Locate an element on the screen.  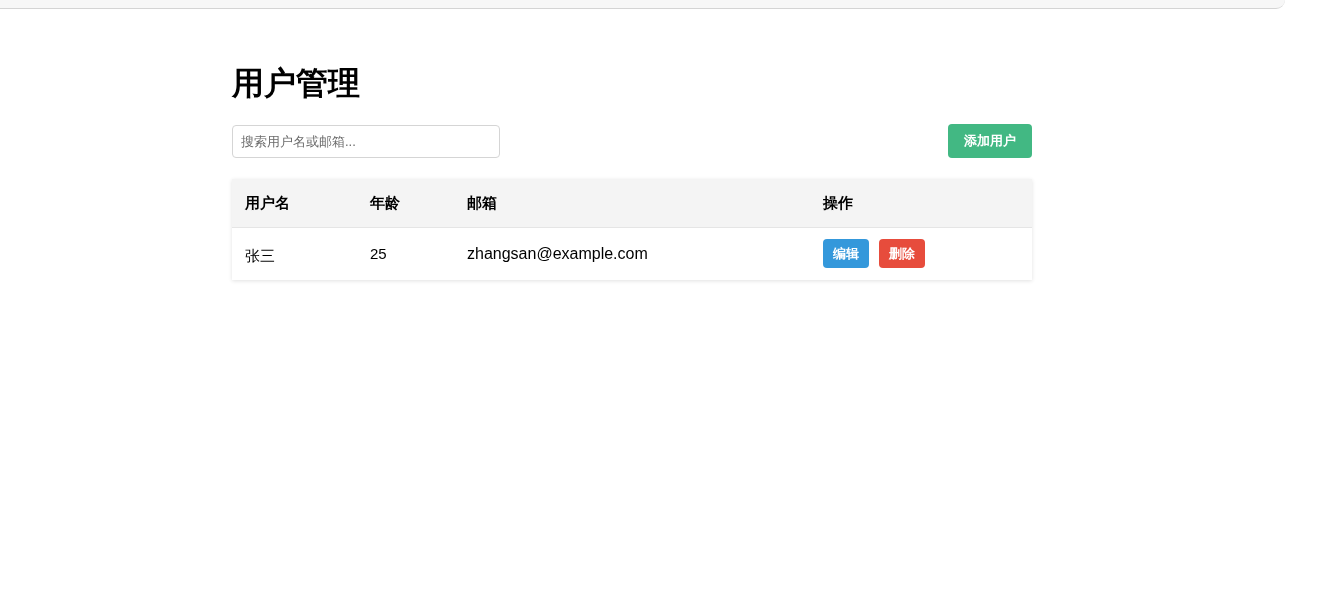
page-title: 用户管理 is located at coordinates (296, 83).